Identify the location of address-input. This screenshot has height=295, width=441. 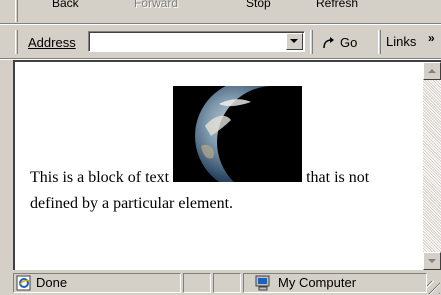
(196, 41).